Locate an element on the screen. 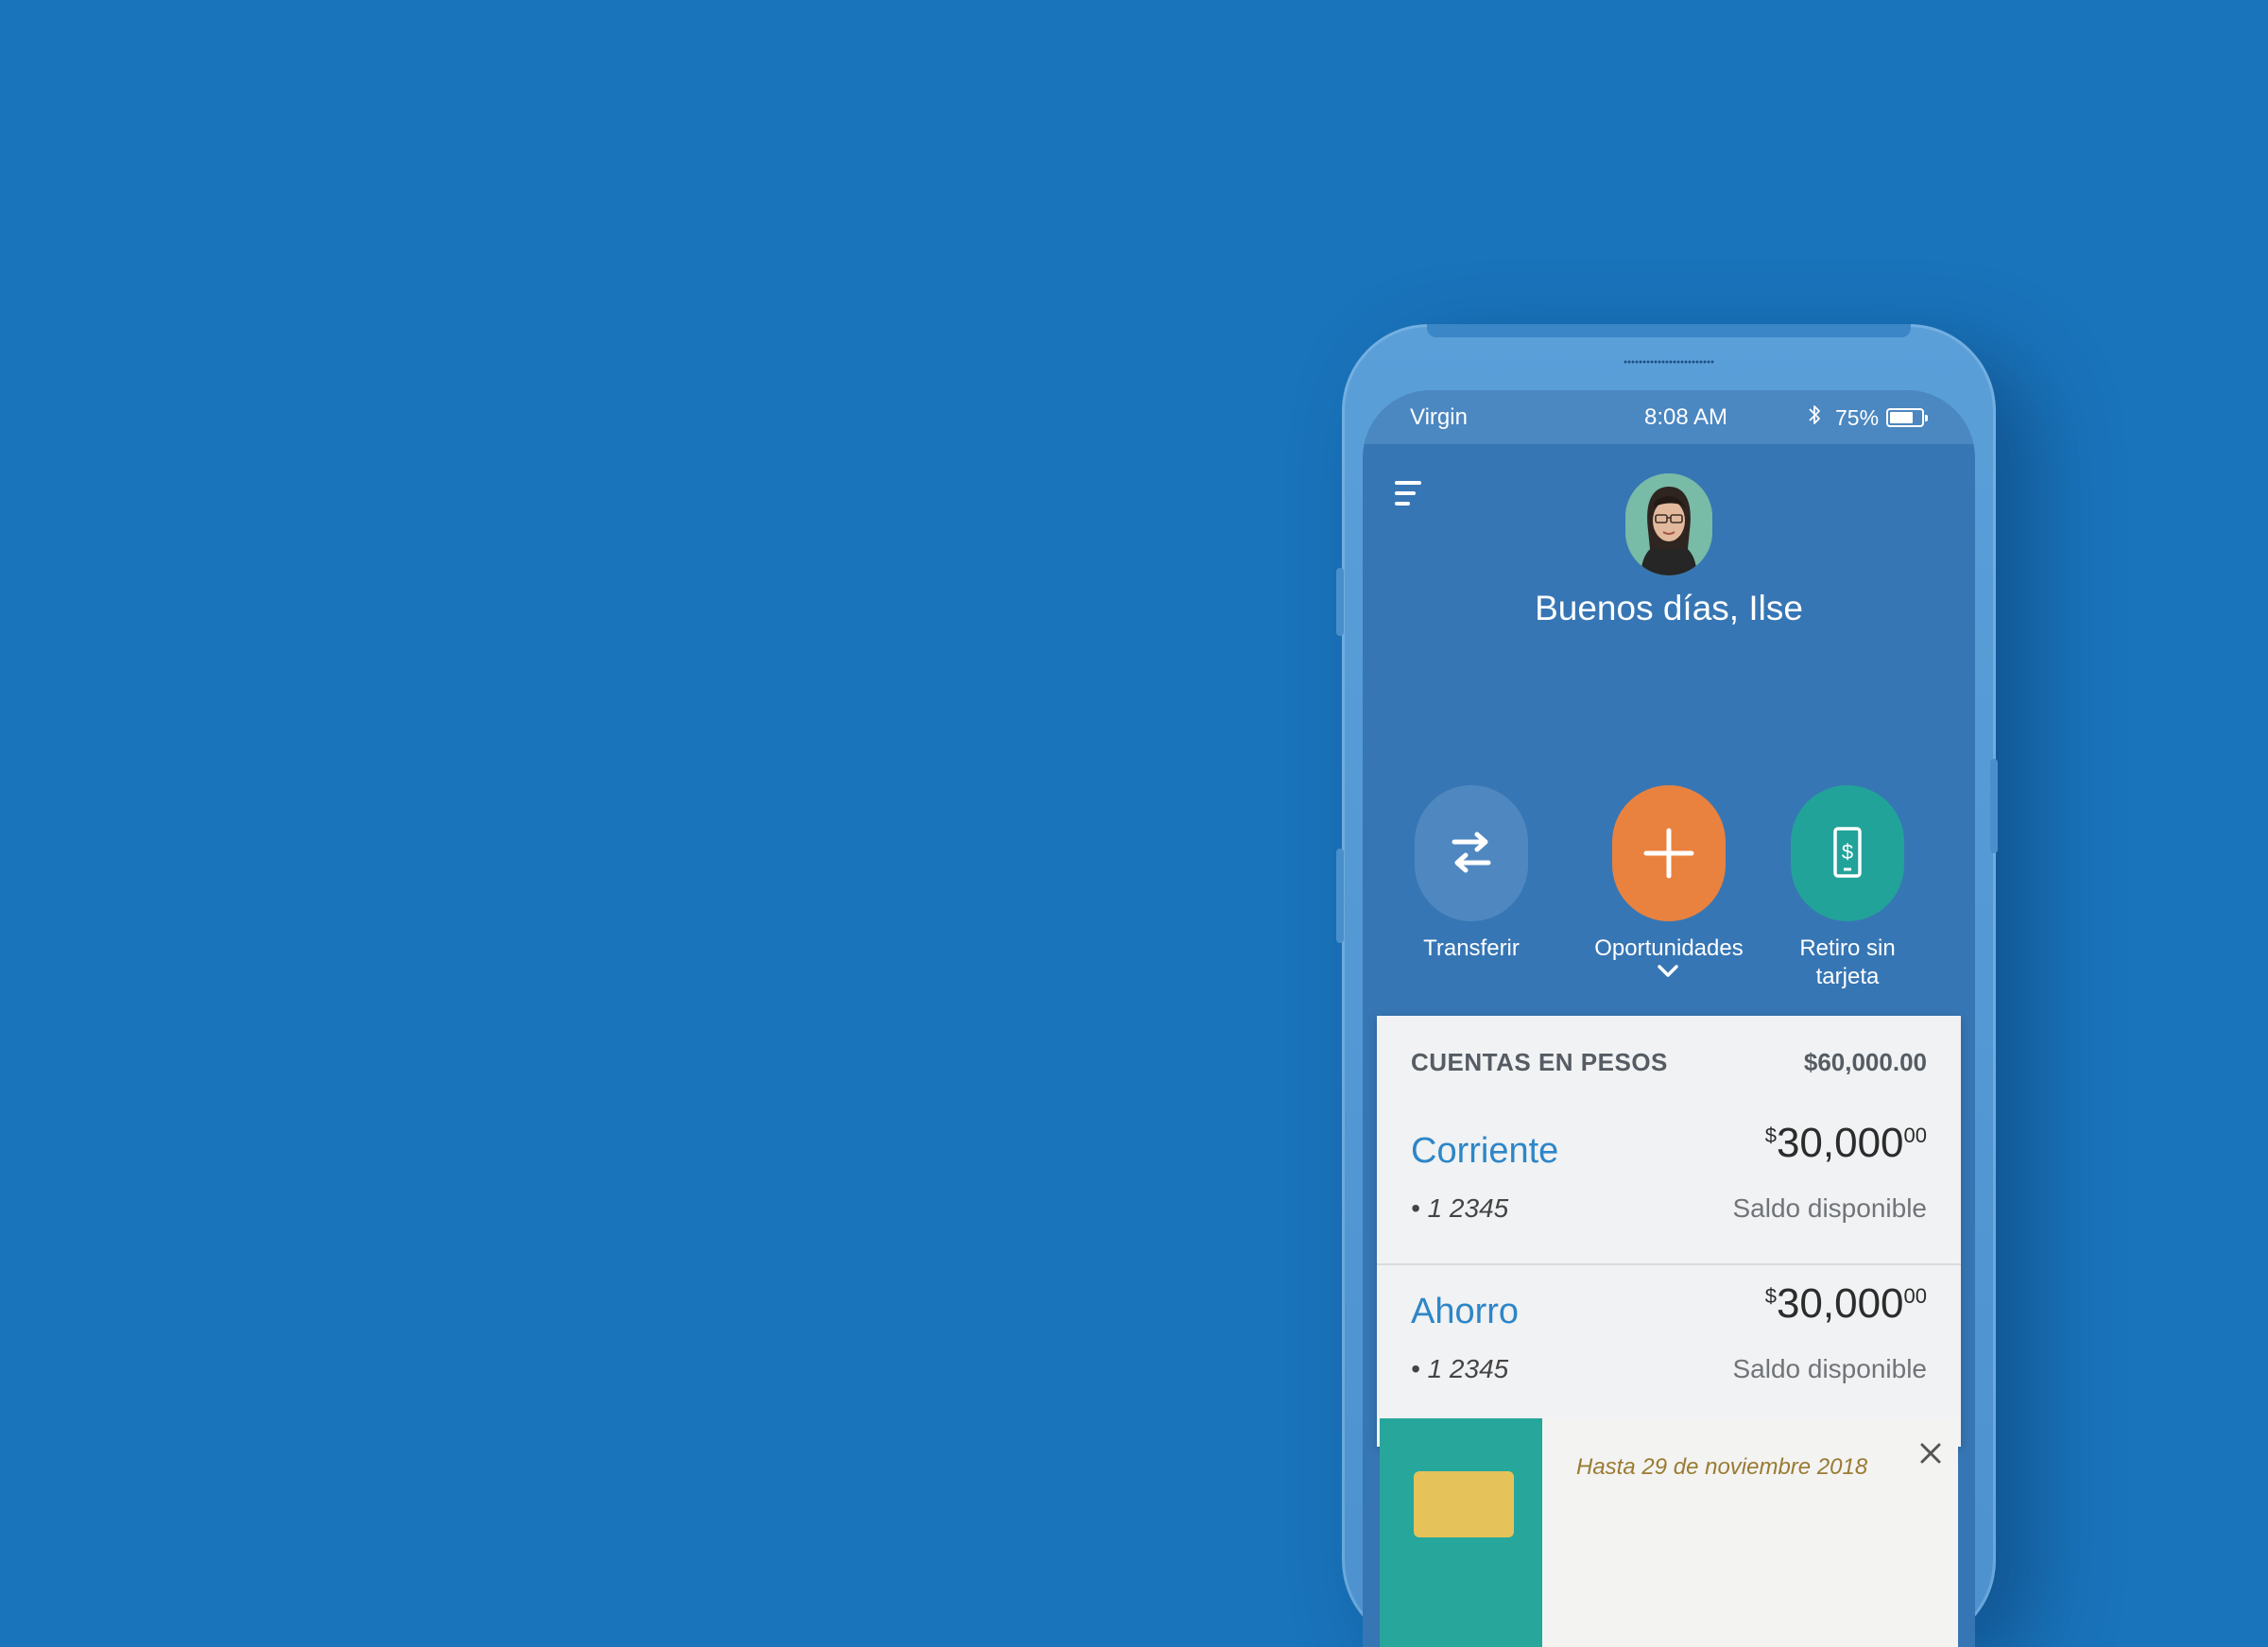 This screenshot has height=1647, width=2268. accounts-card-total: $60,000.00 is located at coordinates (1865, 1062).